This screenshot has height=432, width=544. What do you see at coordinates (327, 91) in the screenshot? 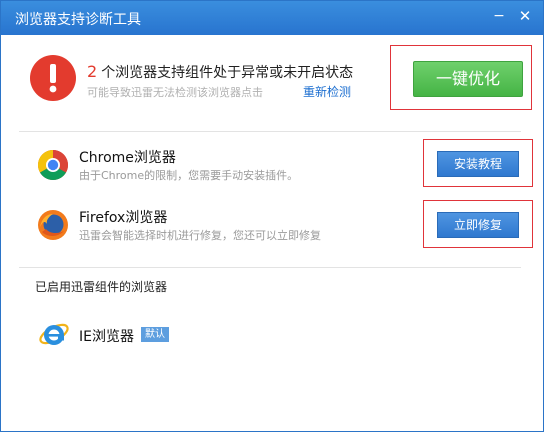
I see `recheck-link: 重新检测` at bounding box center [327, 91].